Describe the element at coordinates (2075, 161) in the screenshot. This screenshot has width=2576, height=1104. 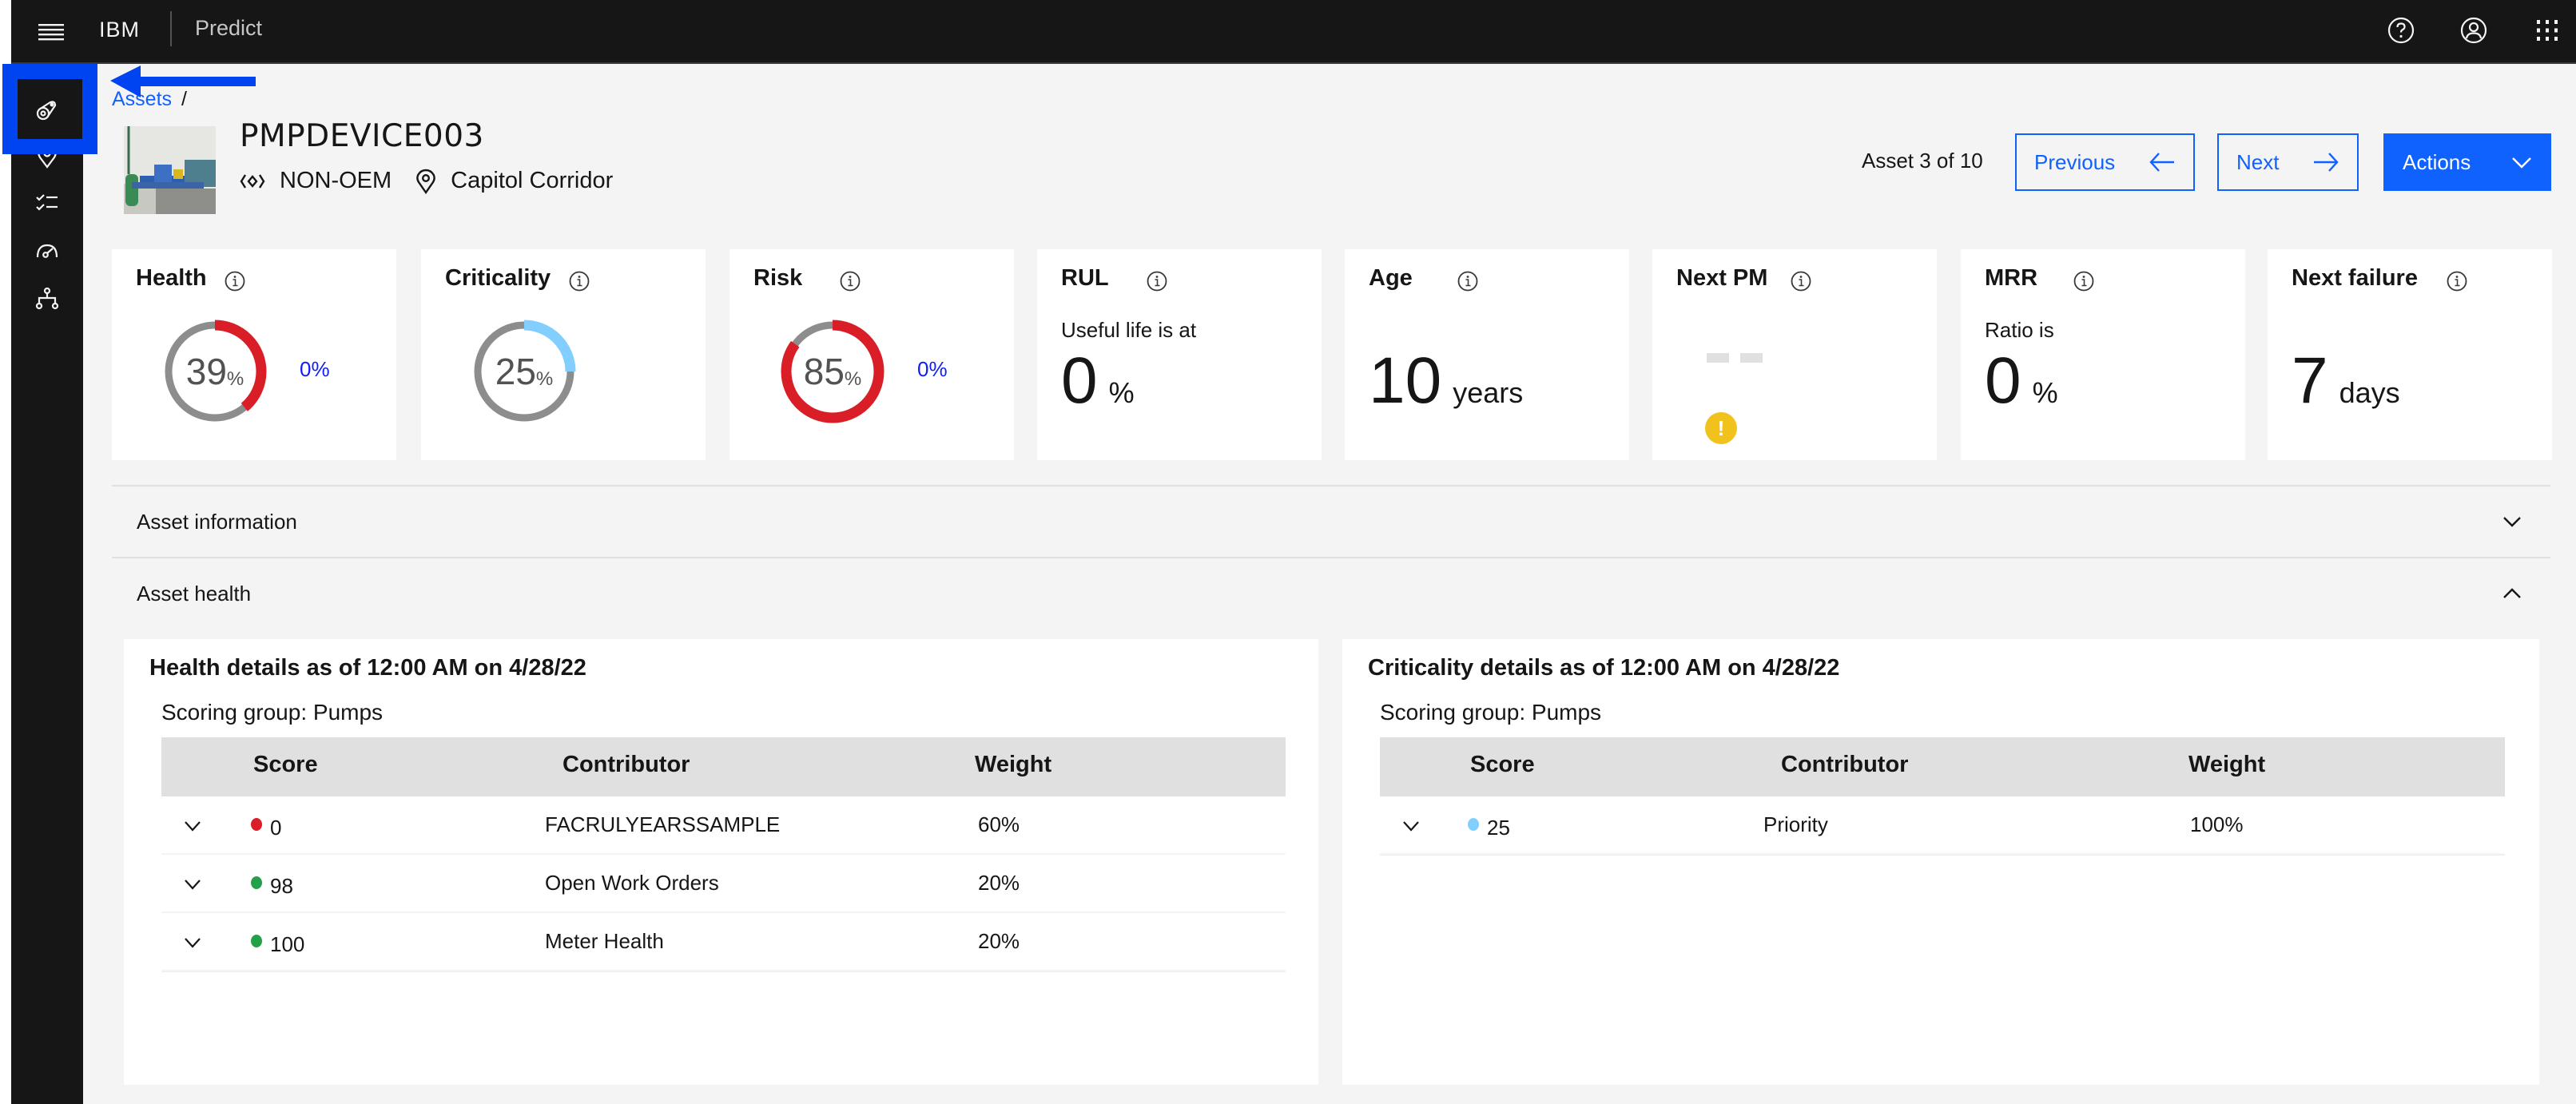
I see `previous-label: Previous` at that location.